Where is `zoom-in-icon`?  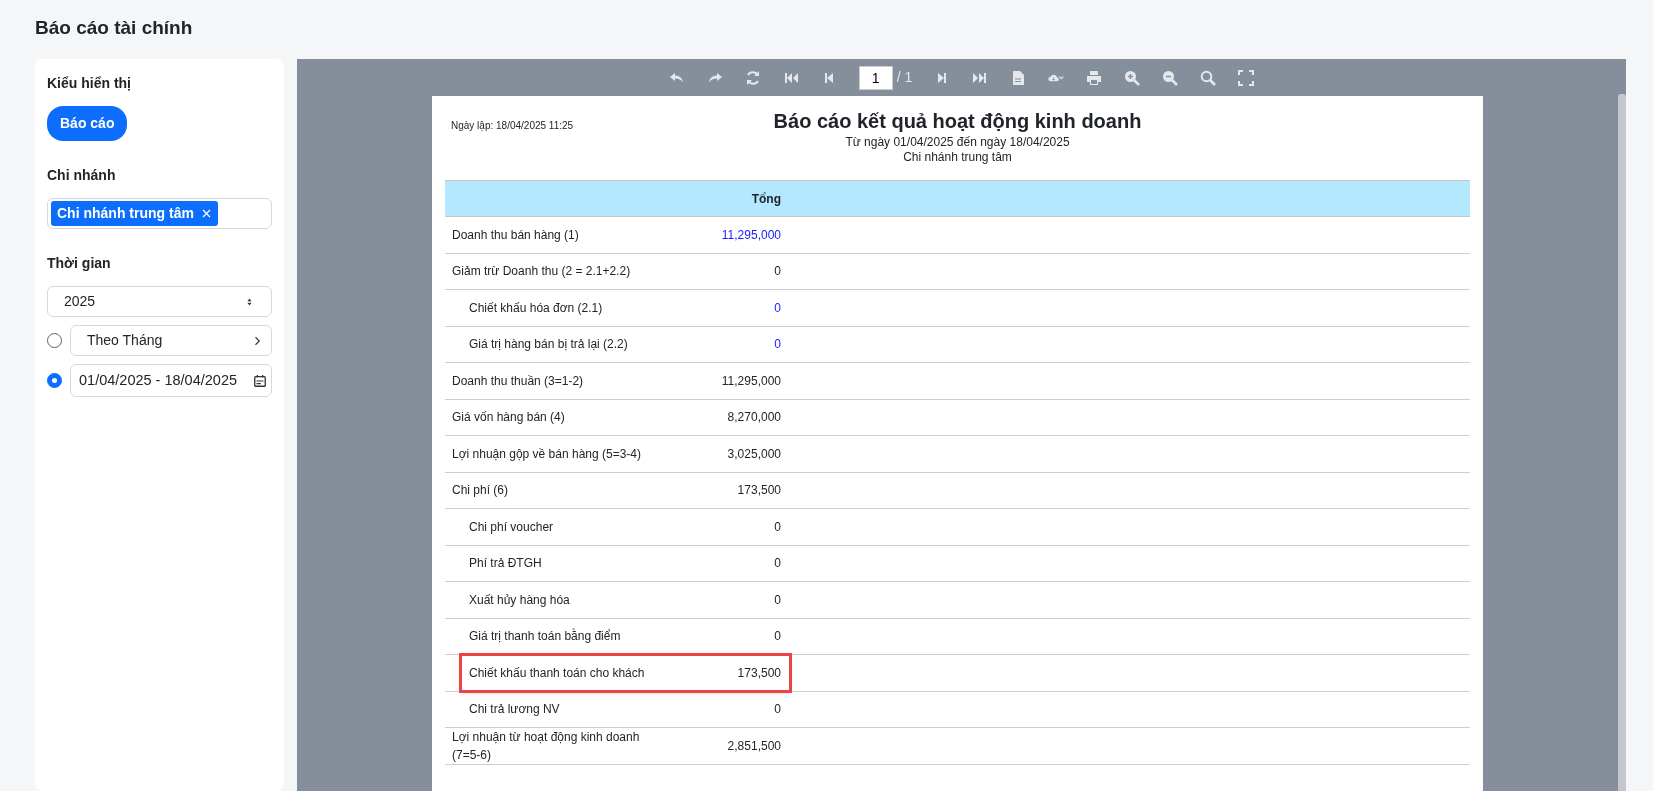
zoom-in-icon is located at coordinates (1132, 77).